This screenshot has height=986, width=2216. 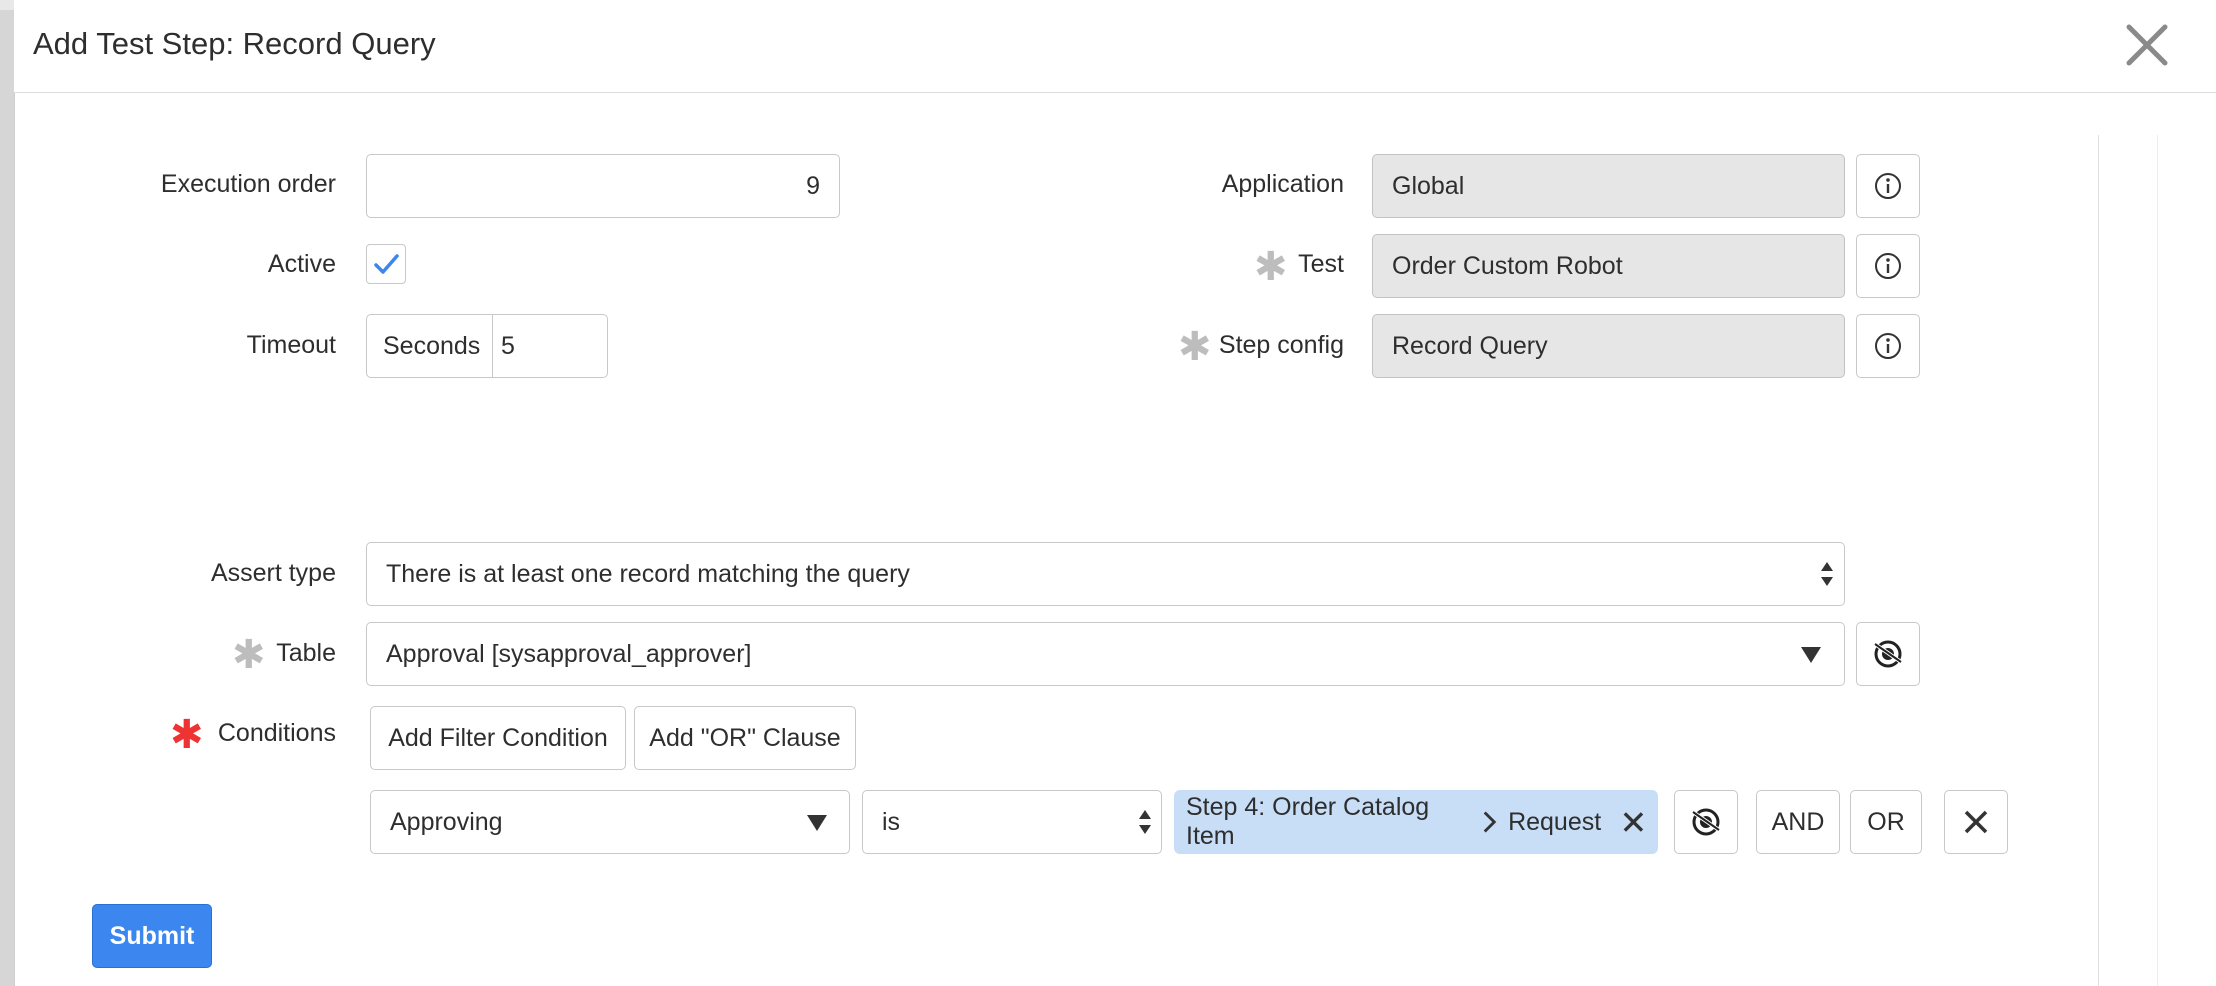 What do you see at coordinates (273, 573) in the screenshot?
I see `assert-type-label: Assert type` at bounding box center [273, 573].